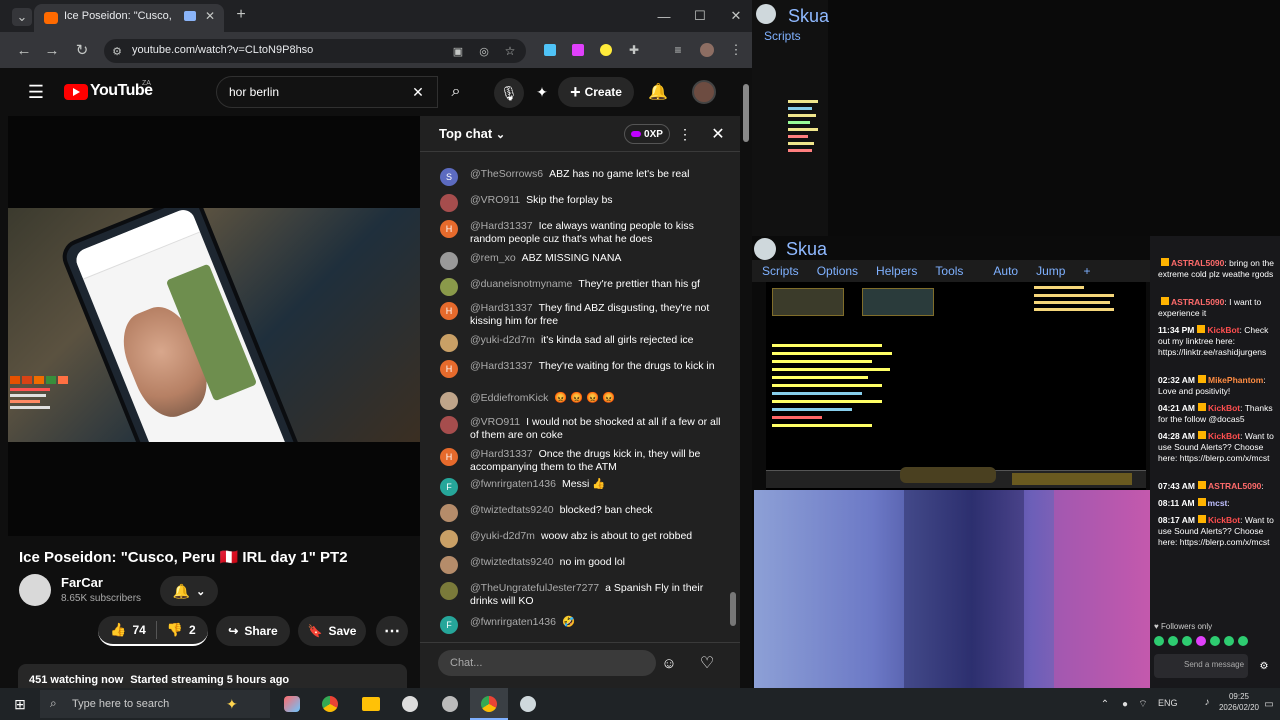  What do you see at coordinates (292, 704) in the screenshot?
I see `copilot-icon` at bounding box center [292, 704].